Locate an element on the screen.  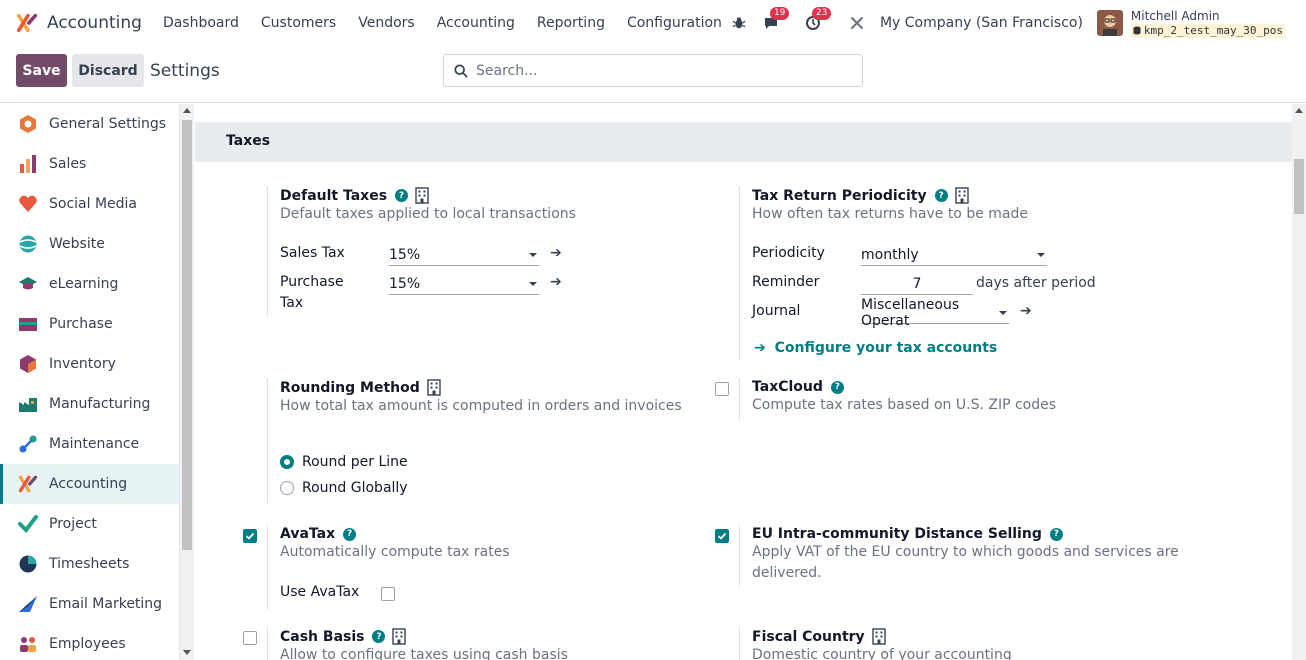
eu-title-row: EU Intra-community Distance Selling ? is located at coordinates (965, 534).